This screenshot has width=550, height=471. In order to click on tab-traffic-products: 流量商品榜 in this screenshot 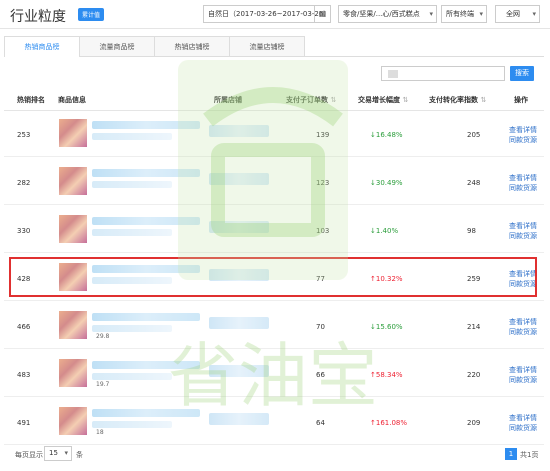, I will do `click(117, 46)`.